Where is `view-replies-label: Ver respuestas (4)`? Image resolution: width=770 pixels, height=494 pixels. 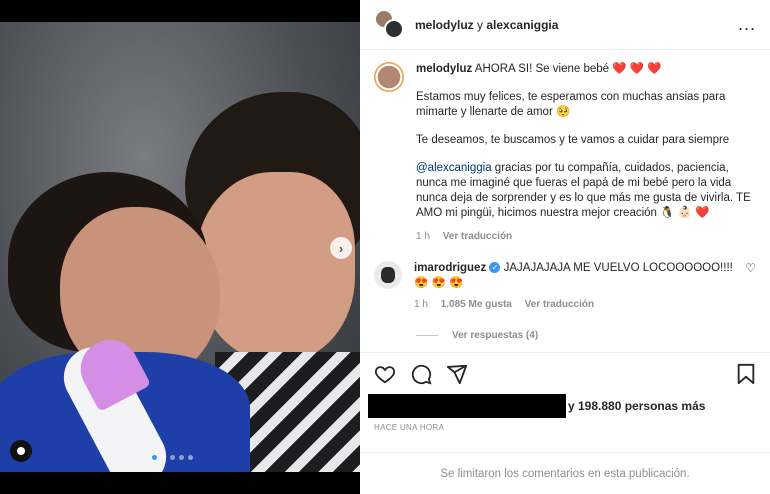 view-replies-label: Ver respuestas (4) is located at coordinates (495, 335).